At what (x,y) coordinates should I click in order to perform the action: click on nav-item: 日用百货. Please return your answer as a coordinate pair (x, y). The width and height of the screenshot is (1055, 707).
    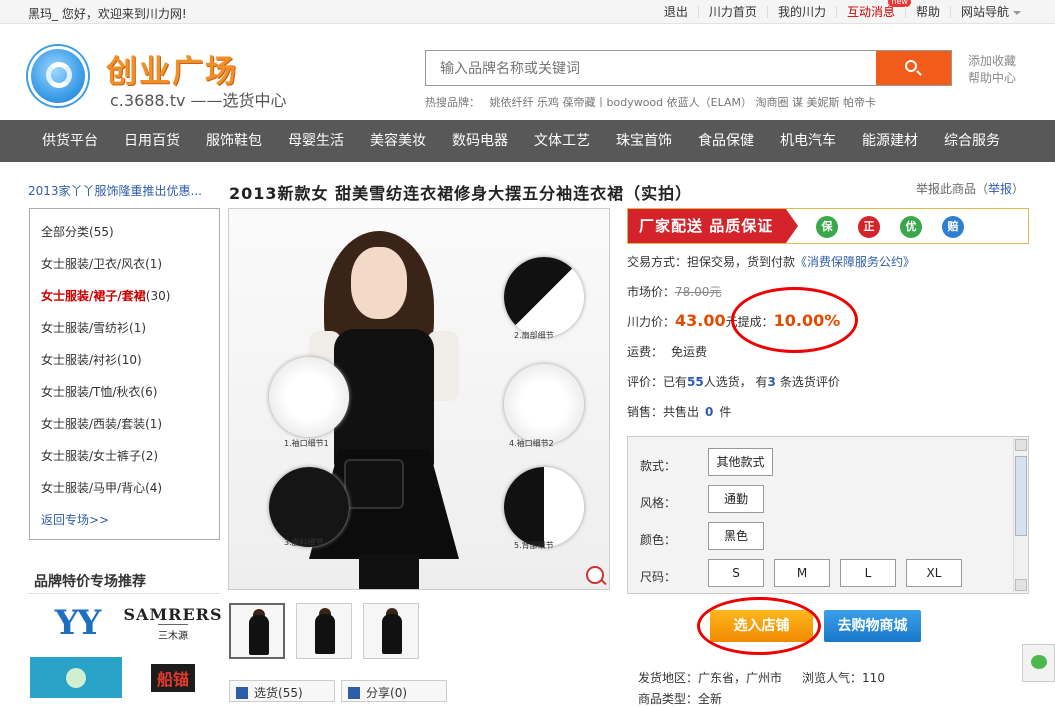
    Looking at the image, I should click on (152, 141).